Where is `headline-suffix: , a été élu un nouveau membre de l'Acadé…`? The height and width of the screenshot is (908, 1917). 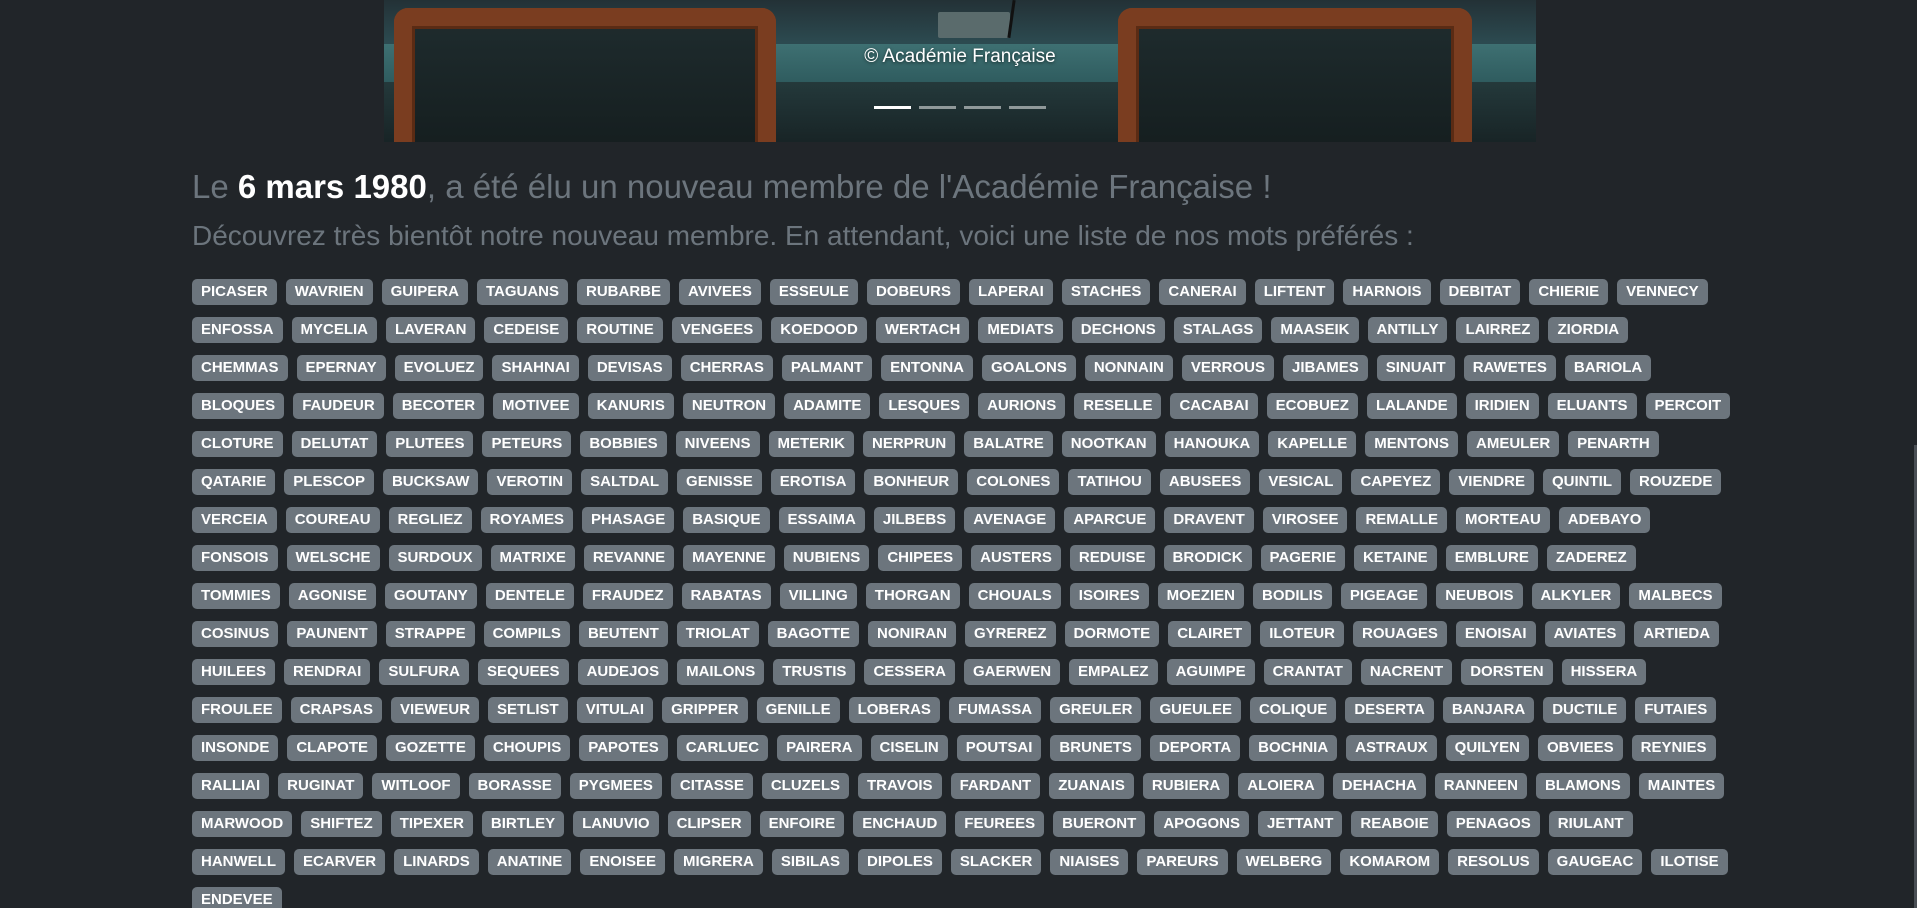
headline-suffix: , a été élu un nouveau membre de l'Acadé… is located at coordinates (849, 186).